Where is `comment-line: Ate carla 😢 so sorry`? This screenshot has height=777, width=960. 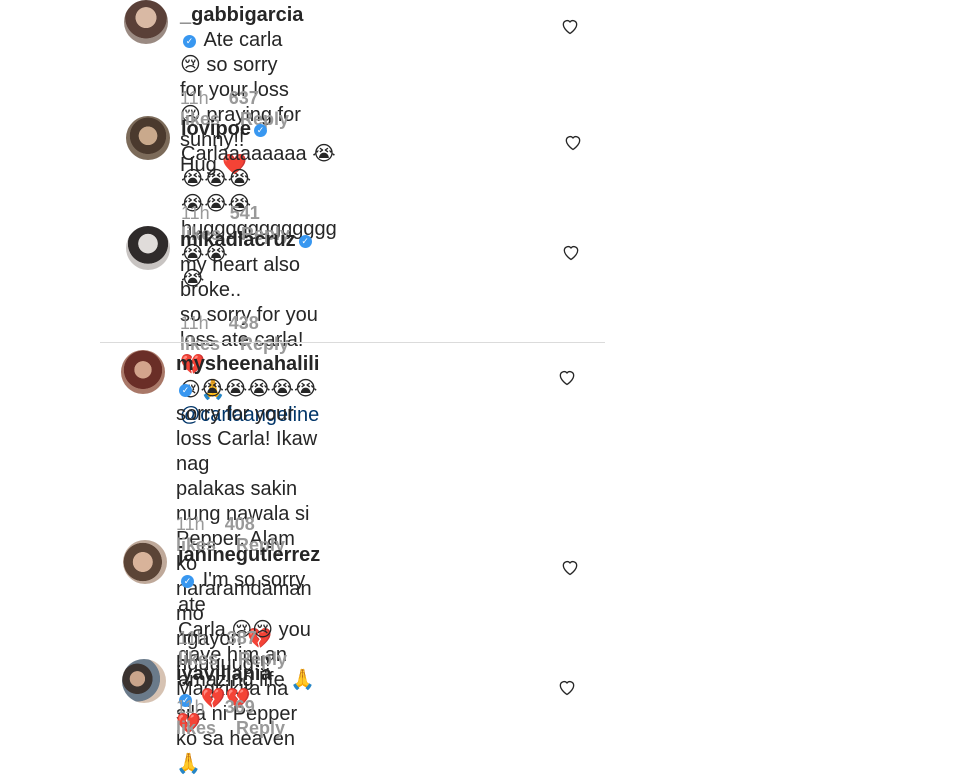 comment-line: Ate carla 😢 so sorry is located at coordinates (231, 52).